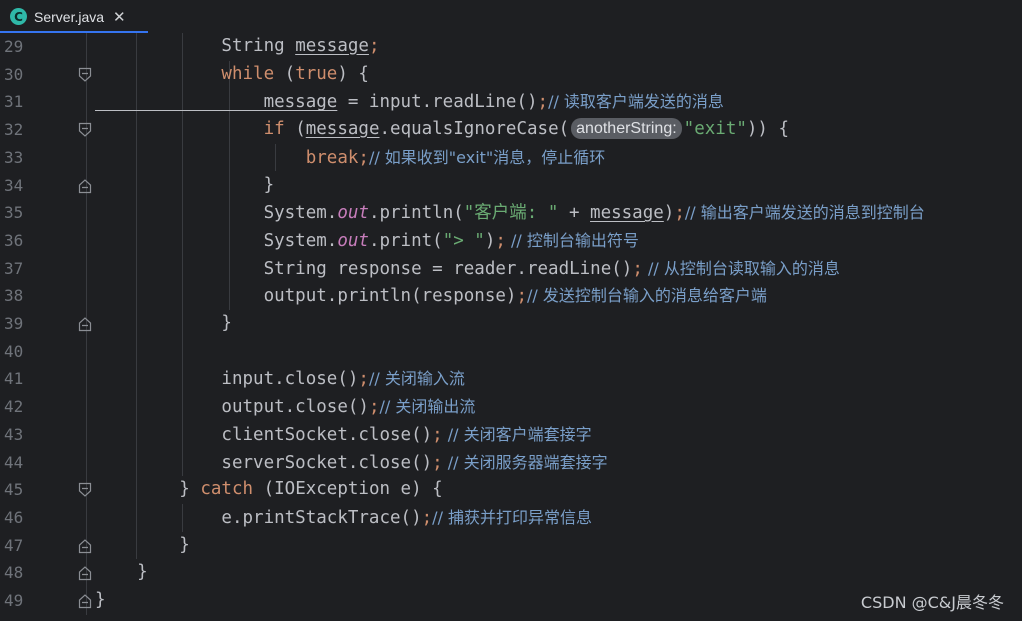 This screenshot has height=621, width=1022. I want to click on line-number: 45, so click(14, 490).